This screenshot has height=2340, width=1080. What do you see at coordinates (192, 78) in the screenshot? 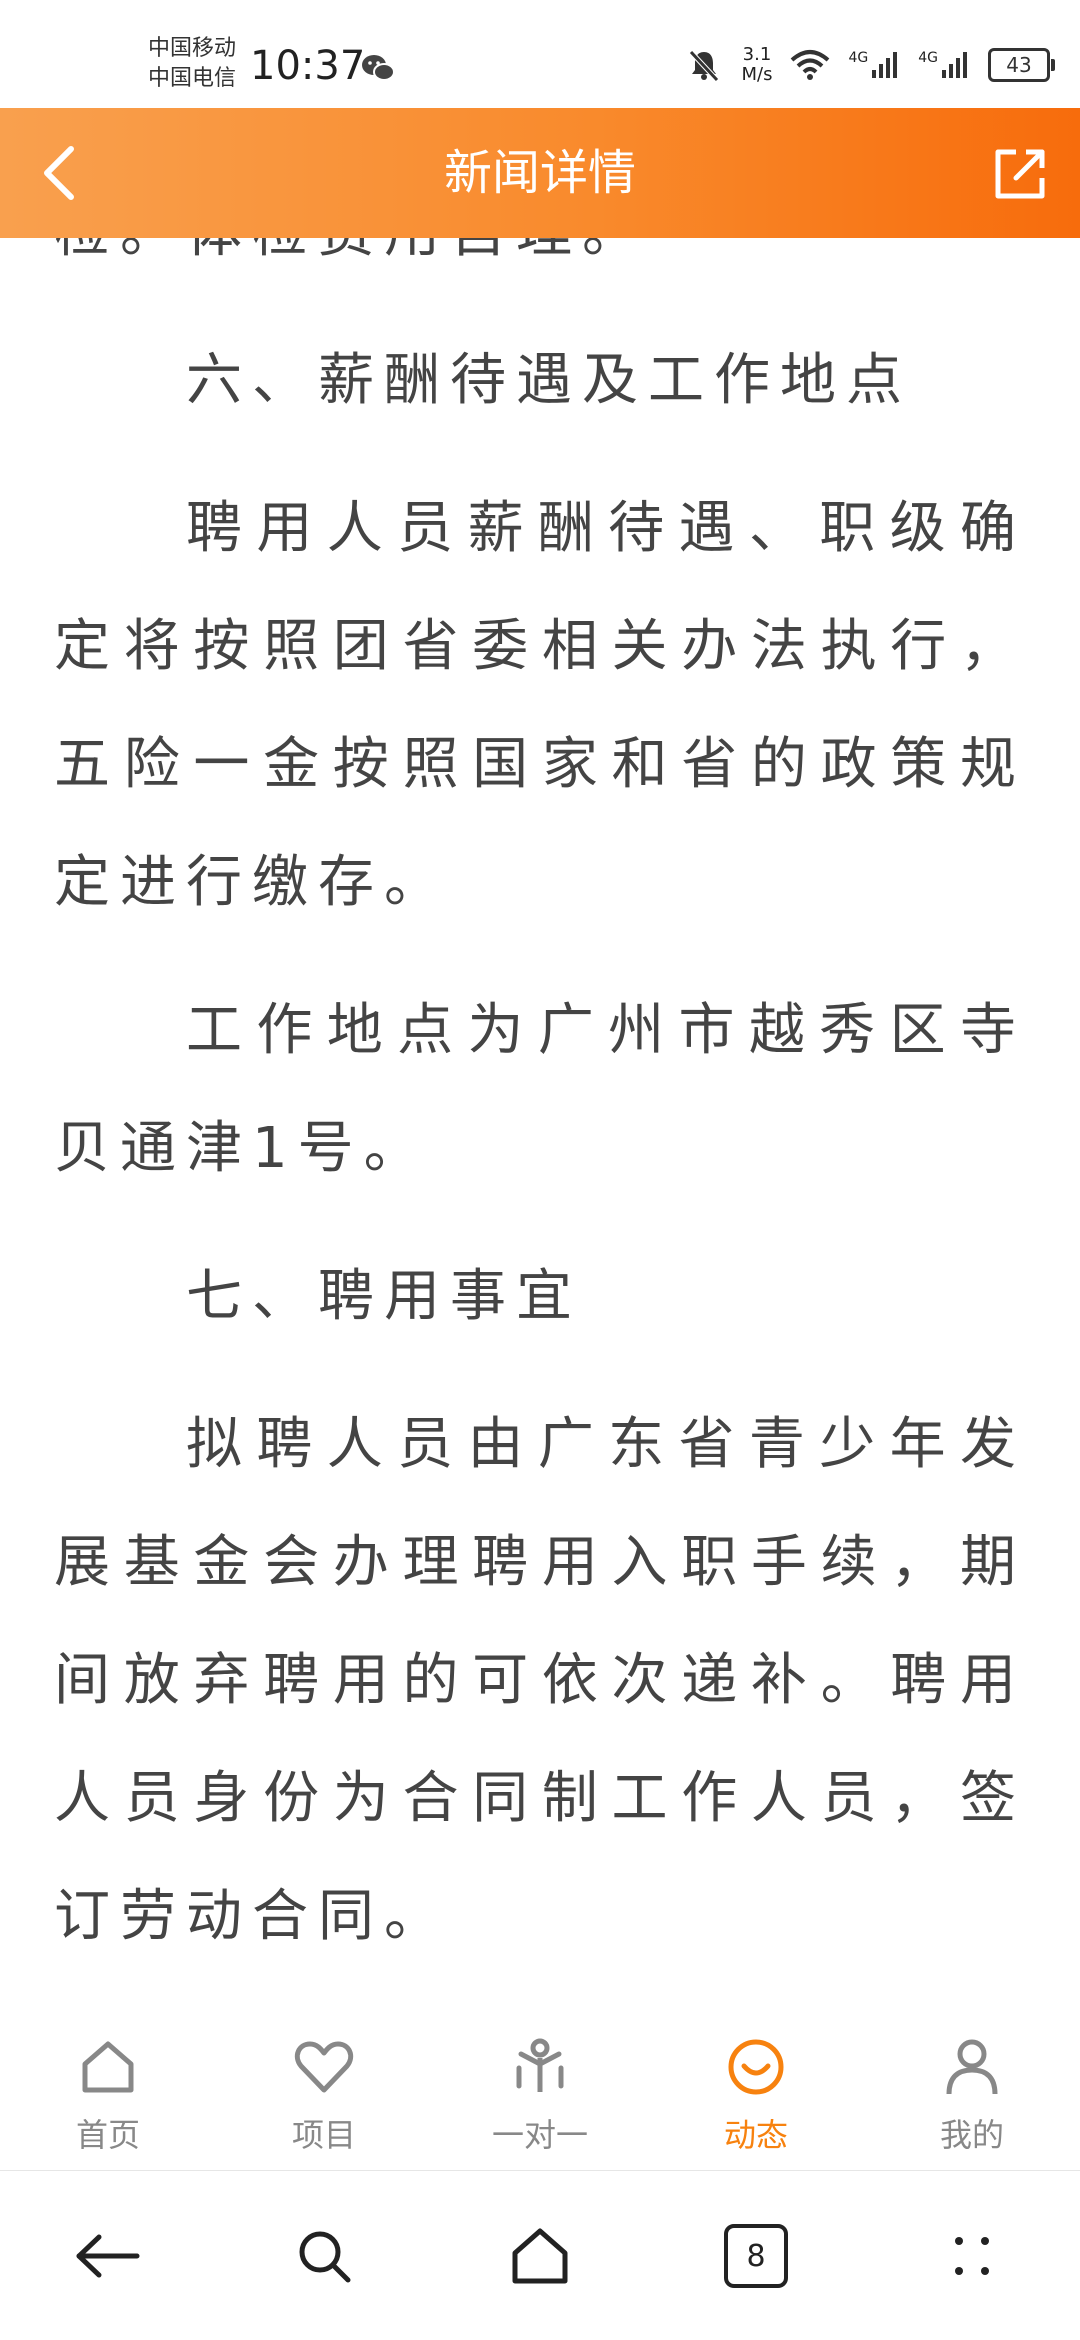
I see `carrier-2: 中国电信` at bounding box center [192, 78].